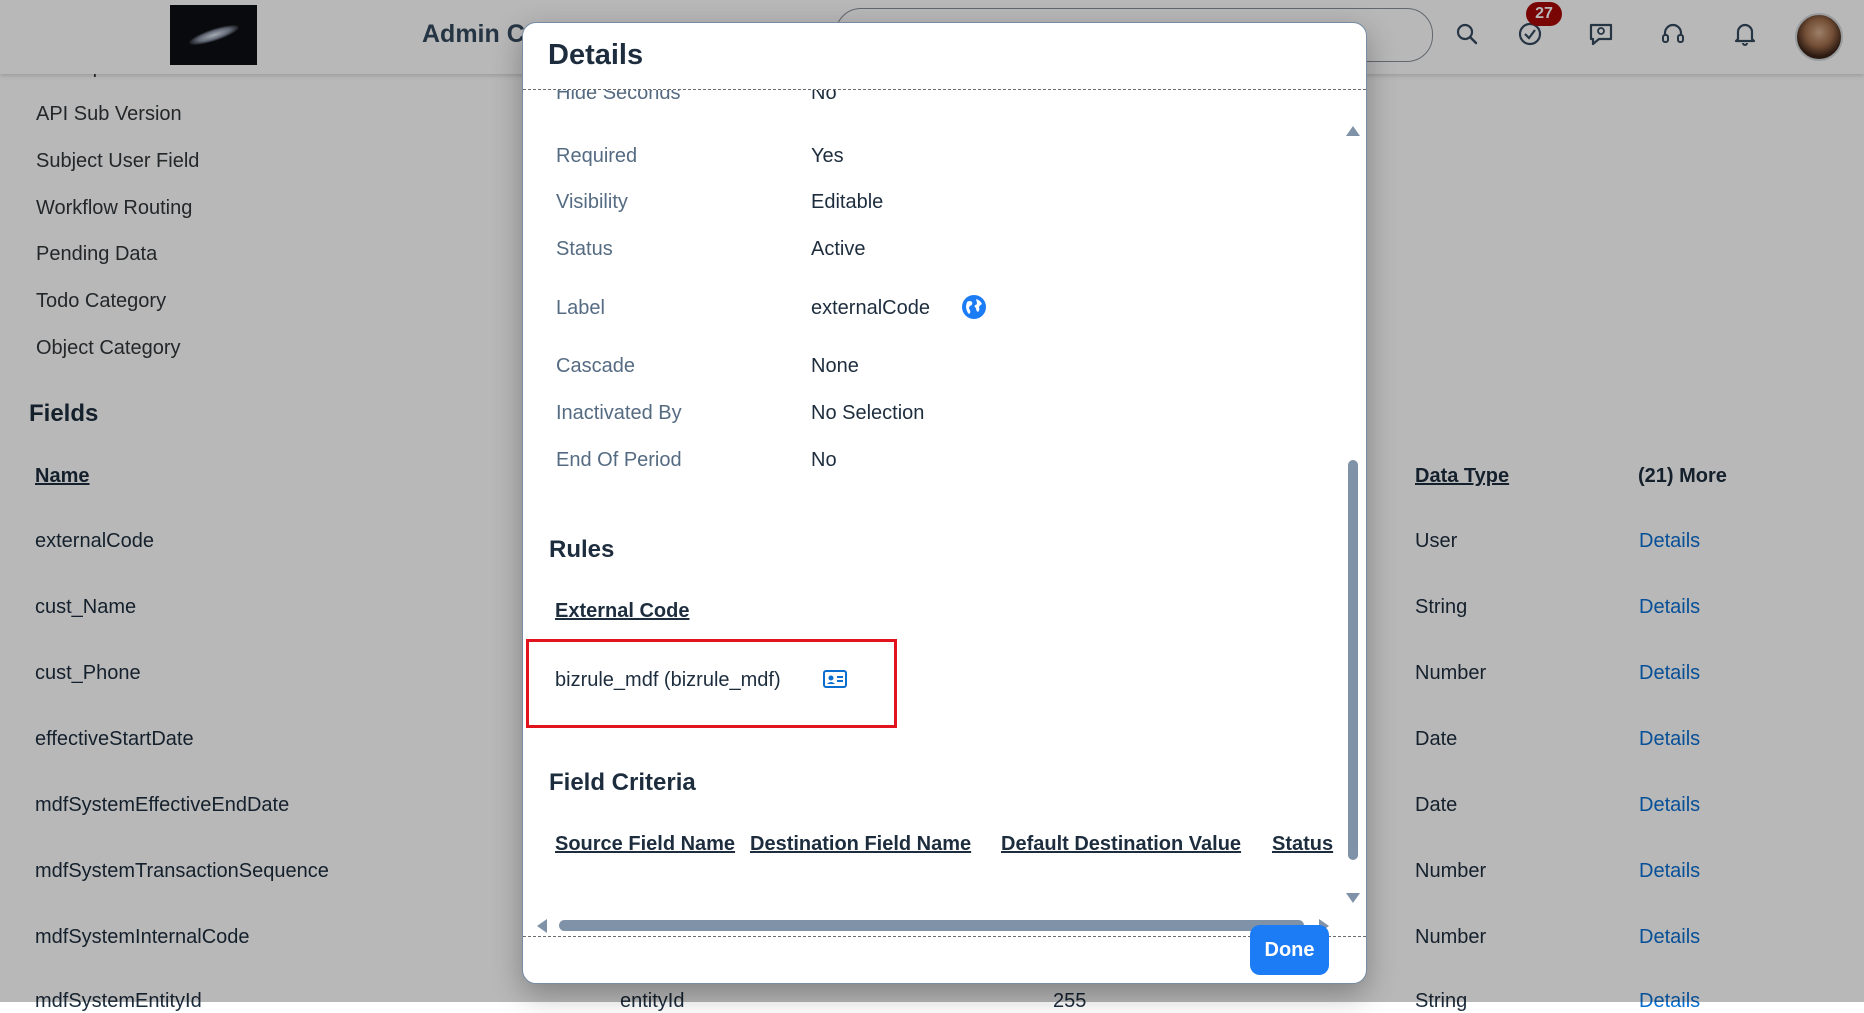 The image size is (1864, 1013). Describe the element at coordinates (974, 307) in the screenshot. I see `translations-globe-icon` at that location.